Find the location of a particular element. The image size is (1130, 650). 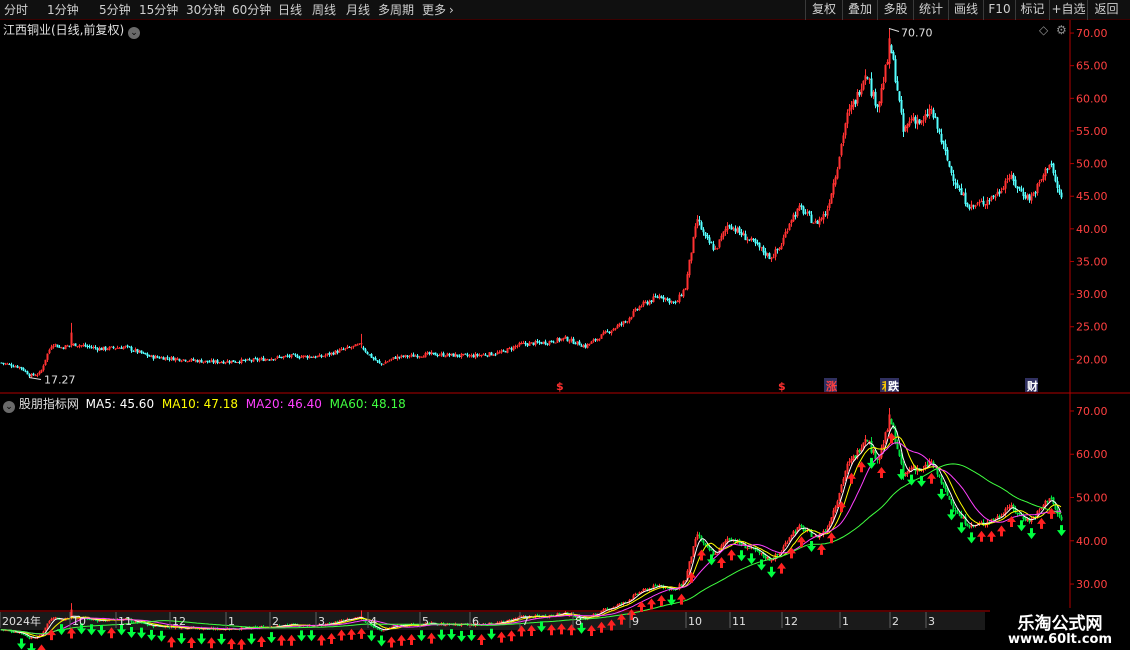

period-tab-7: 周线 is located at coordinates (324, 10).